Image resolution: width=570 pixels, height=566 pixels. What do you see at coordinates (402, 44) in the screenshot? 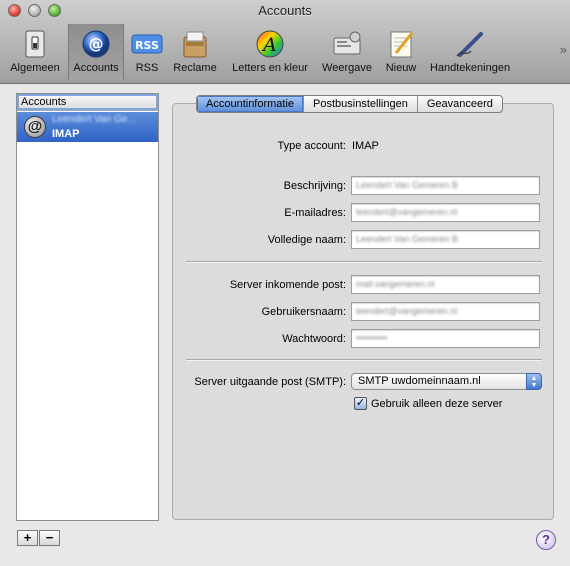
I see `compose-icon` at bounding box center [402, 44].